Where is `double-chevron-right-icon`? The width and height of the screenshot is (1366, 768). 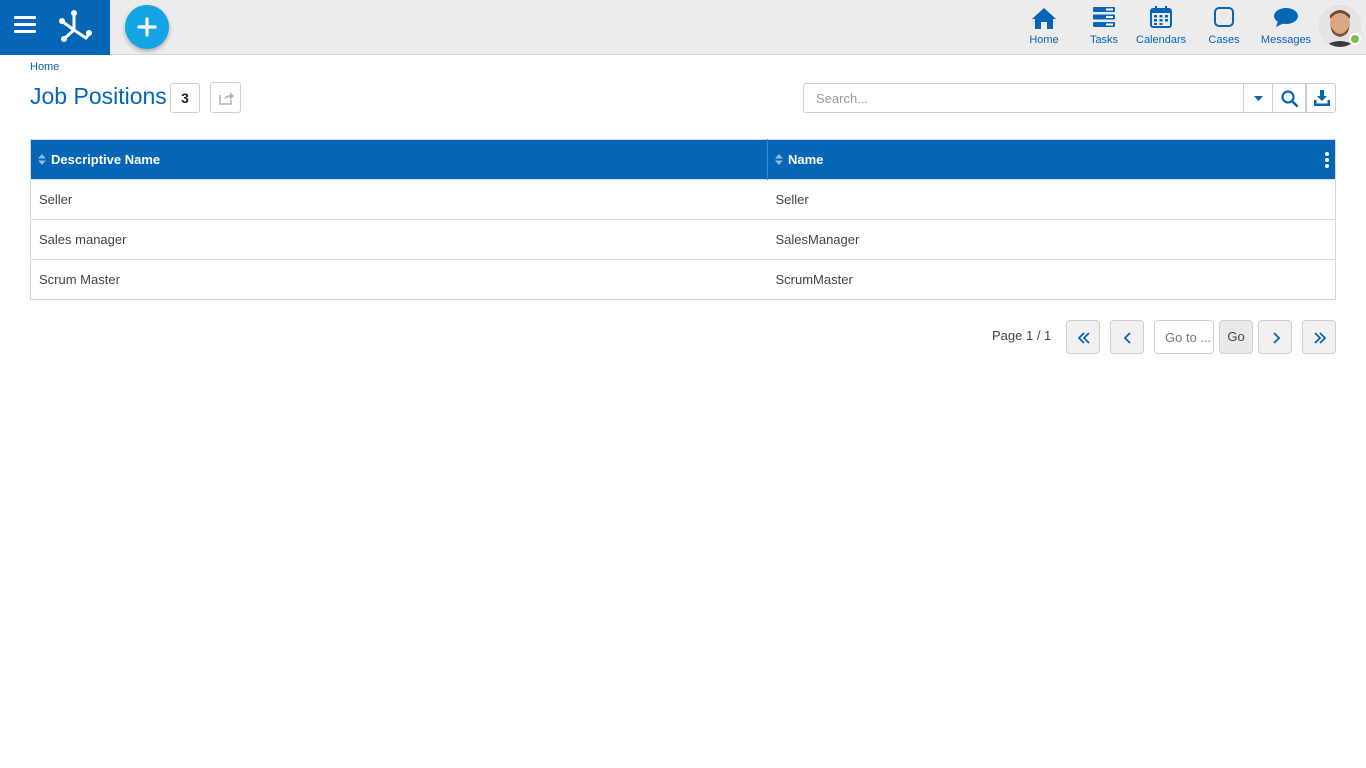
double-chevron-right-icon is located at coordinates (1320, 338).